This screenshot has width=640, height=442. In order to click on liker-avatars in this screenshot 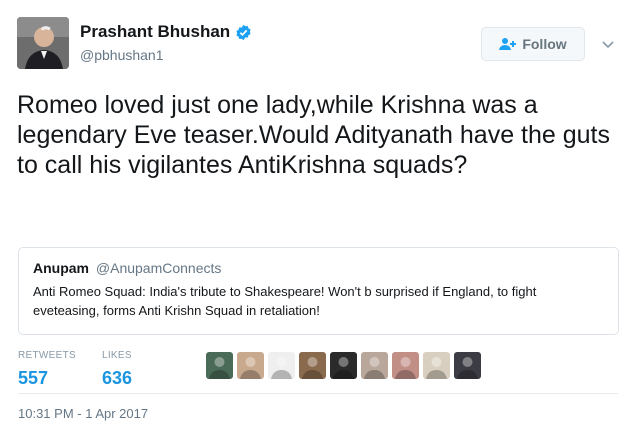, I will do `click(345, 365)`.